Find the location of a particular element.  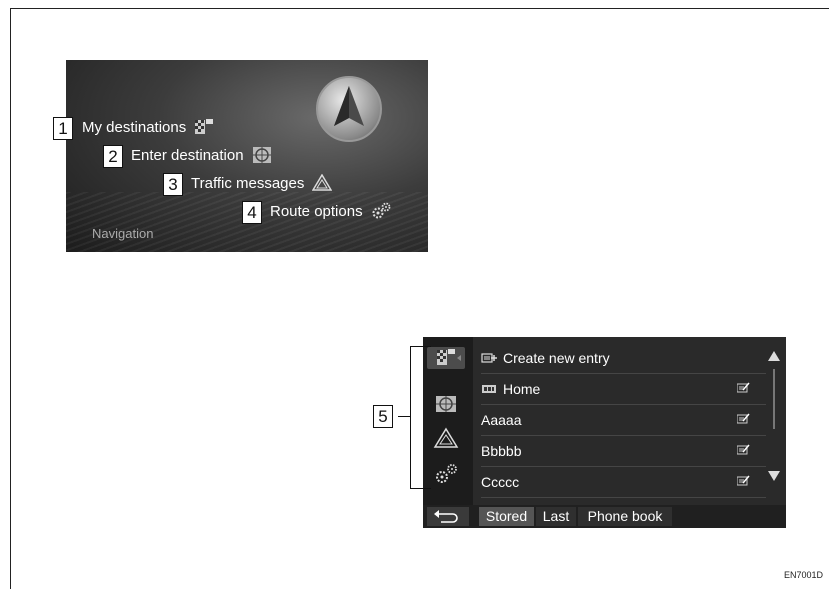

side-button-my-destinations is located at coordinates (446, 358).